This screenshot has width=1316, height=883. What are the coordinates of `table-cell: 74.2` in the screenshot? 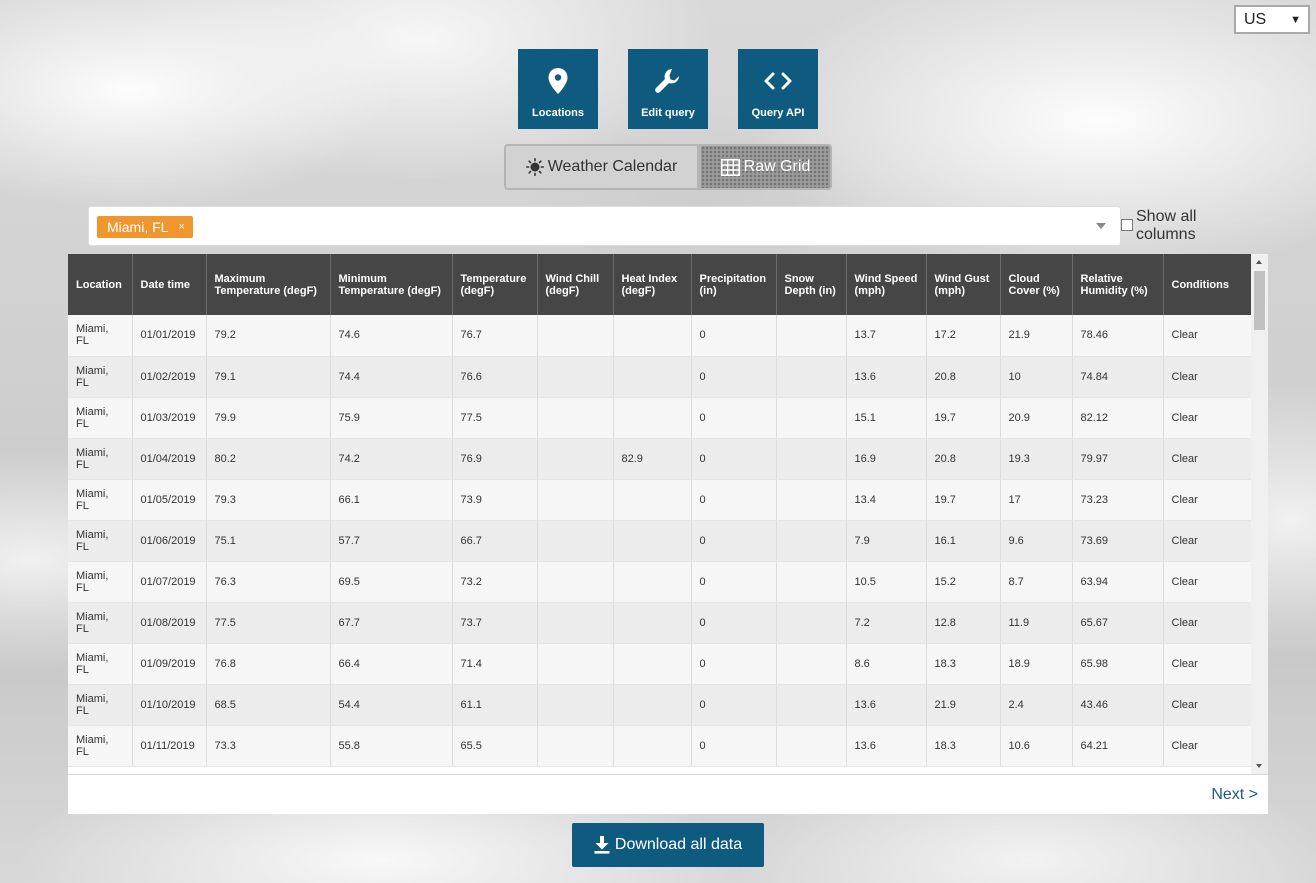 It's located at (391, 459).